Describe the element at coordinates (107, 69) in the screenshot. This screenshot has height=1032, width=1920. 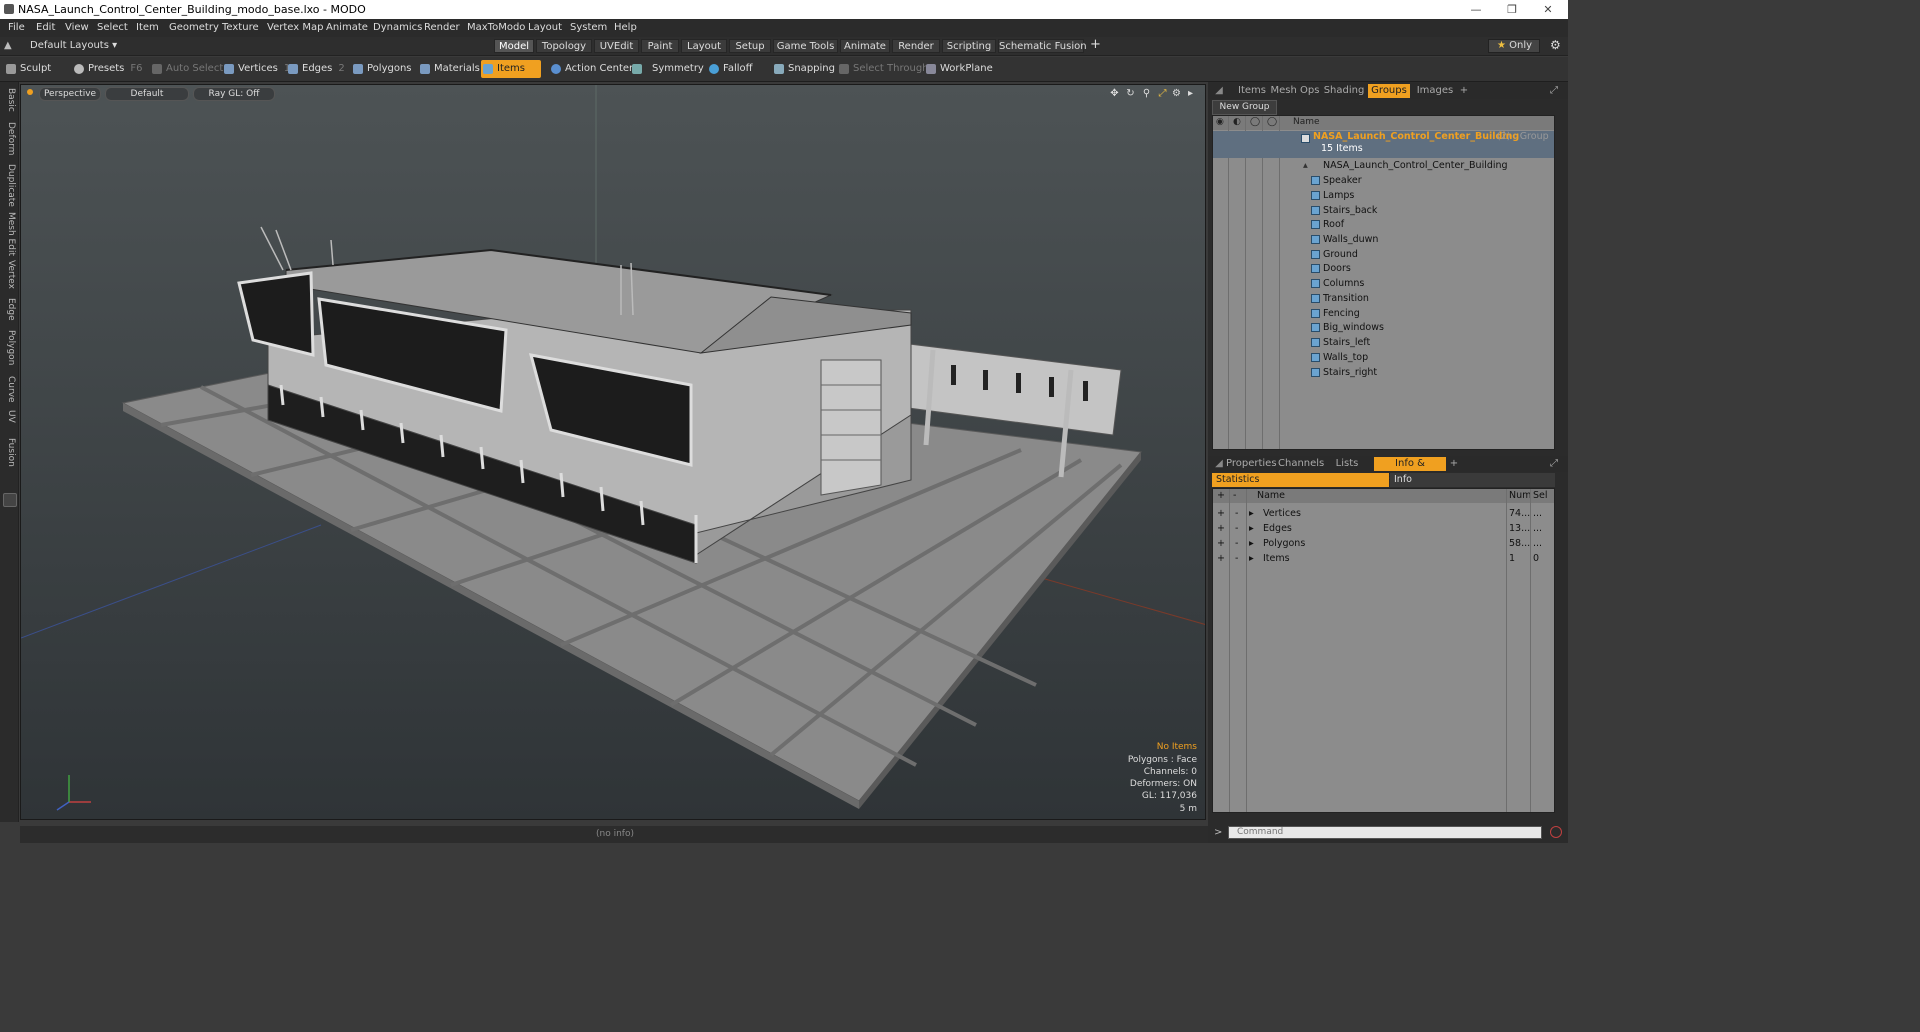
I see `presets-button: Presets F6` at that location.